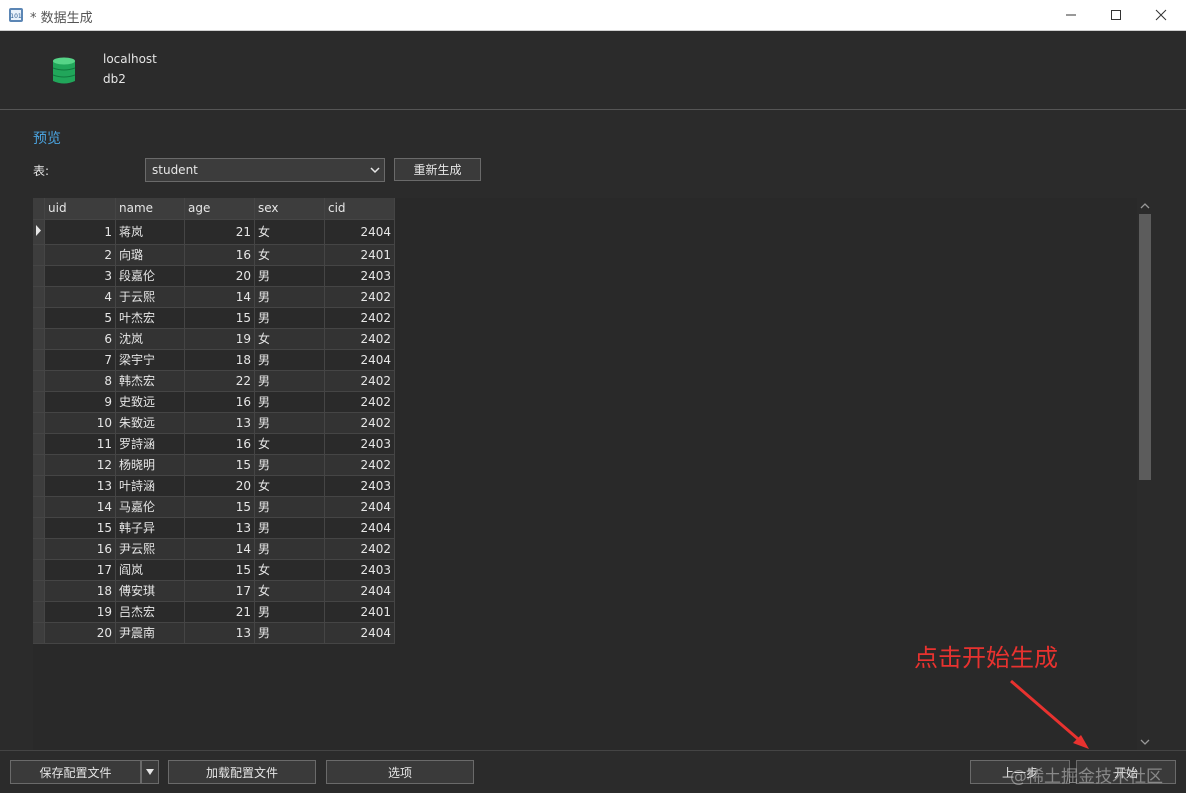  Describe the element at coordinates (80, 232) in the screenshot. I see `cell-uid: 1` at that location.